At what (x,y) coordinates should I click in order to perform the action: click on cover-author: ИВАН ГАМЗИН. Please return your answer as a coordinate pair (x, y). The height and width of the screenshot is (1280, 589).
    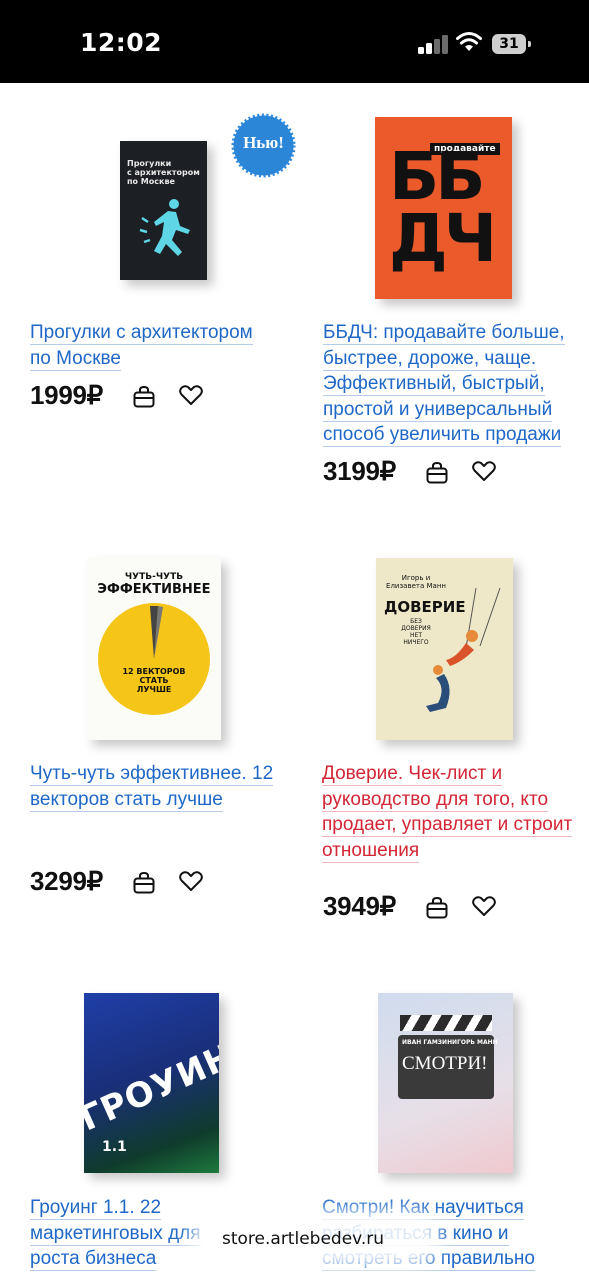
    Looking at the image, I should click on (427, 1042).